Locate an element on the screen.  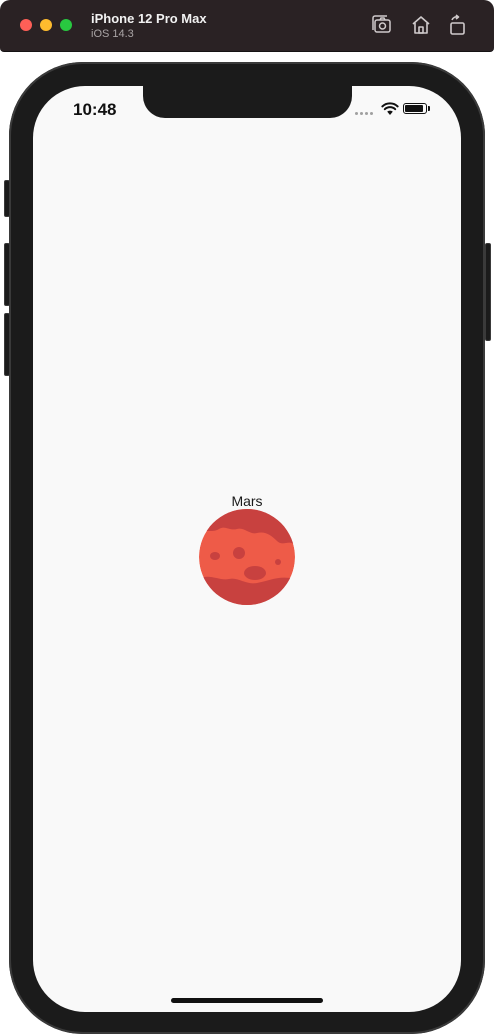
battery-level is located at coordinates (414, 108).